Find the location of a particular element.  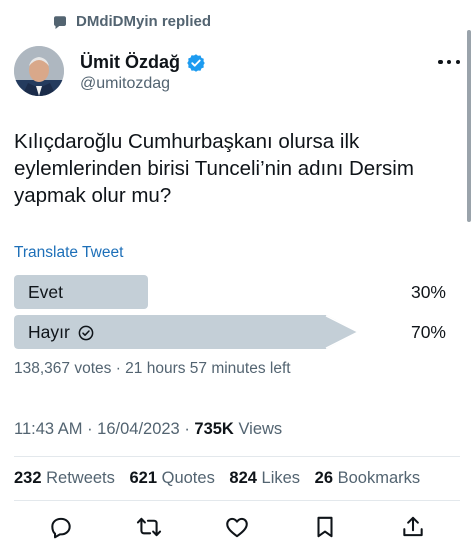

quotes-stat: 621 Quotes is located at coordinates (172, 478).